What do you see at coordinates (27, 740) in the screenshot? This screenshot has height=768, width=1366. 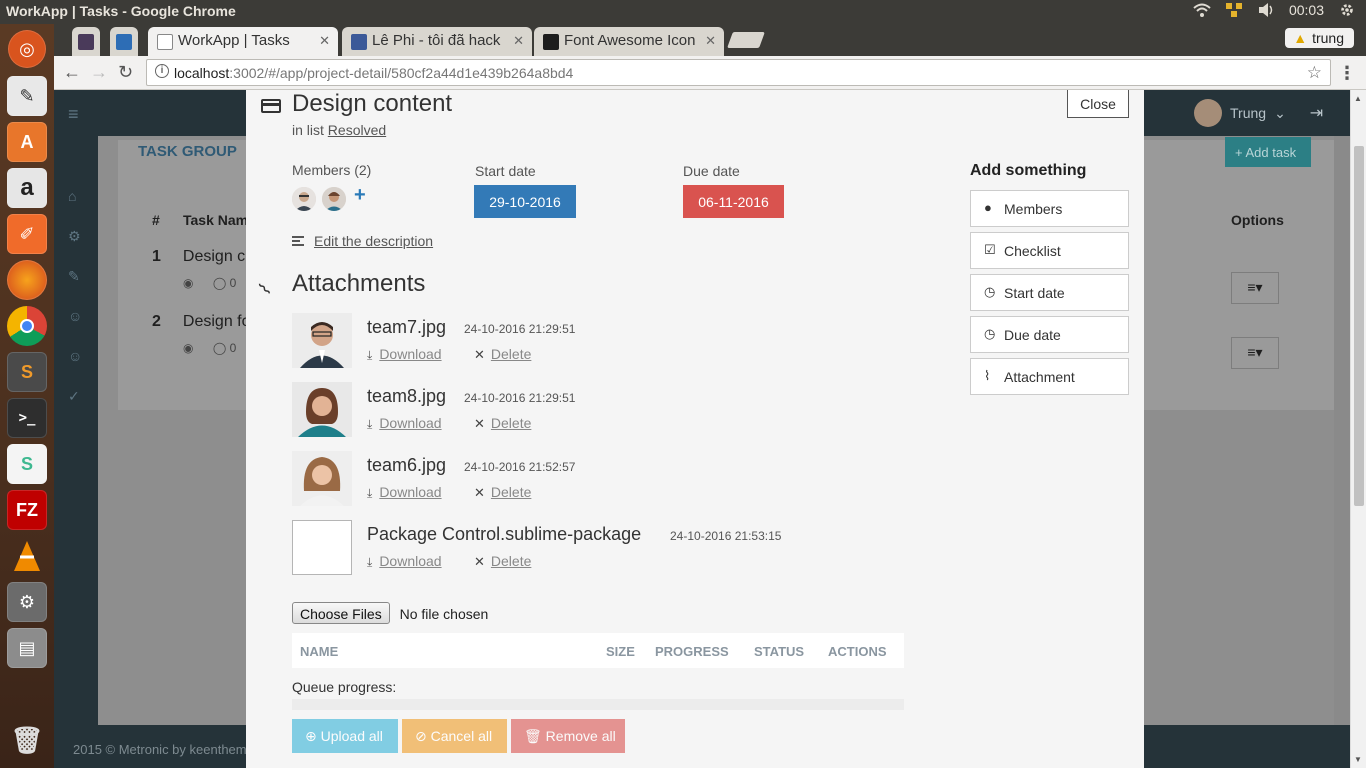 I see `trash-icon: 🗑` at bounding box center [27, 740].